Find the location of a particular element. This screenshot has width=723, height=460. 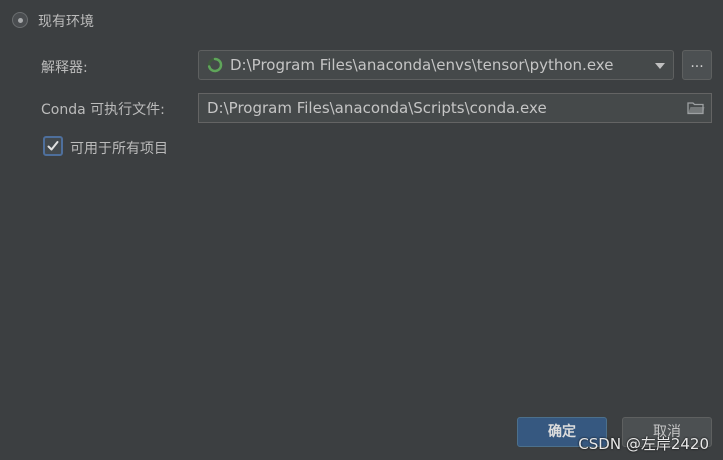

watermark: CSDN @左岸2420 is located at coordinates (643, 444).